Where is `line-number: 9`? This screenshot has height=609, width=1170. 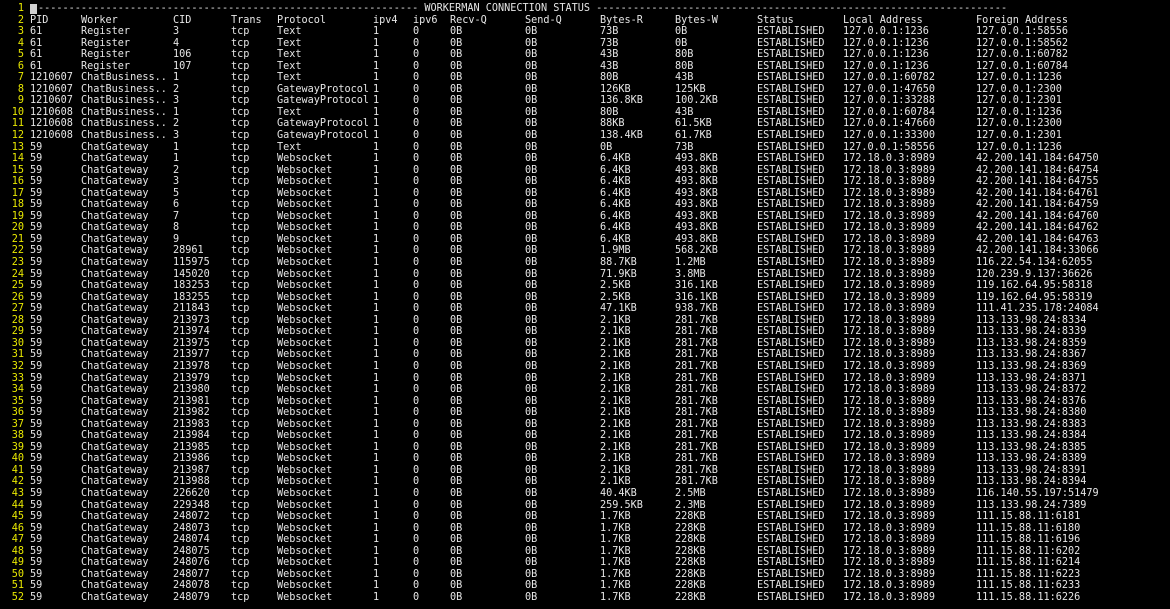 line-number: 9 is located at coordinates (20, 101).